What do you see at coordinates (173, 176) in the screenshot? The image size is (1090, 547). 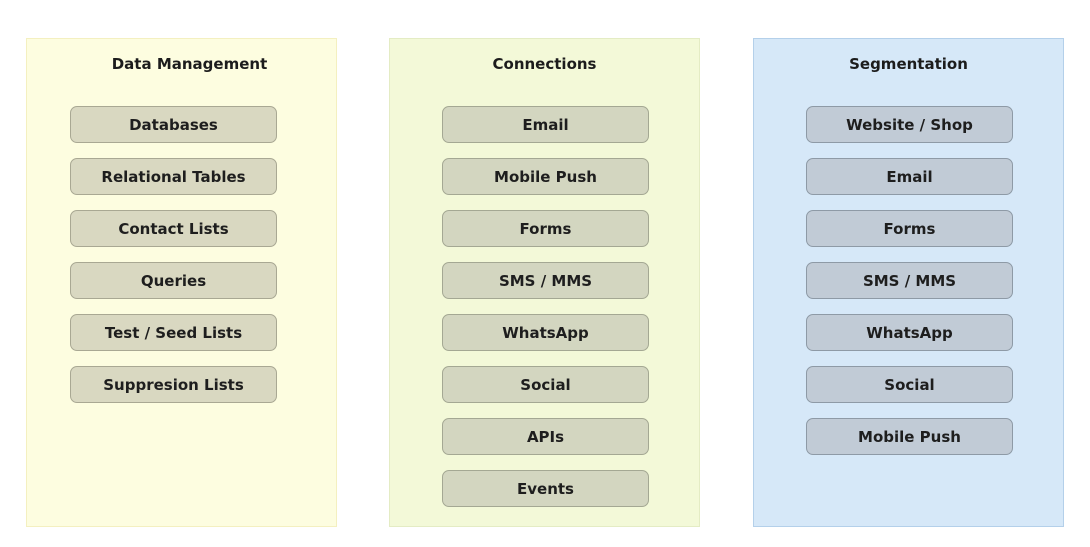 I see `item-box: Relational Tables` at bounding box center [173, 176].